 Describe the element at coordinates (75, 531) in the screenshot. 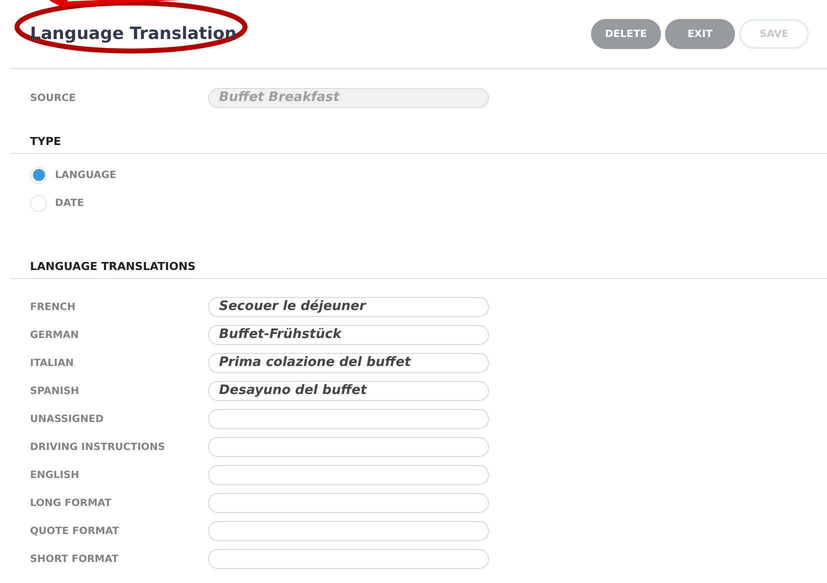

I see `field-label: QUOTE FORMAT` at that location.